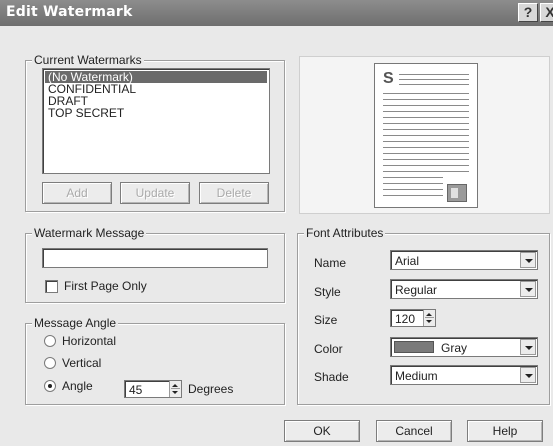 The height and width of the screenshot is (446, 553). Describe the element at coordinates (549, 12) in the screenshot. I see `close-icon: X` at that location.